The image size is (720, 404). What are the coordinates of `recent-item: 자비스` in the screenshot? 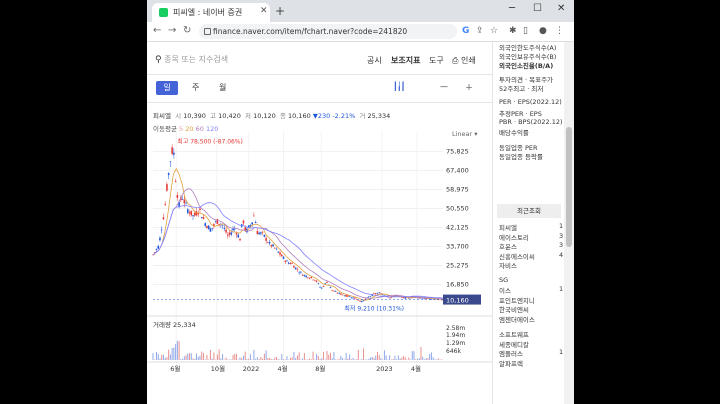 It's located at (508, 265).